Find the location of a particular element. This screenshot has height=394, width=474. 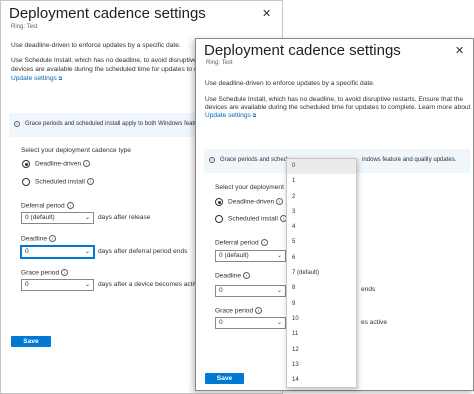

dropdown-option: 0 is located at coordinates (321, 167).